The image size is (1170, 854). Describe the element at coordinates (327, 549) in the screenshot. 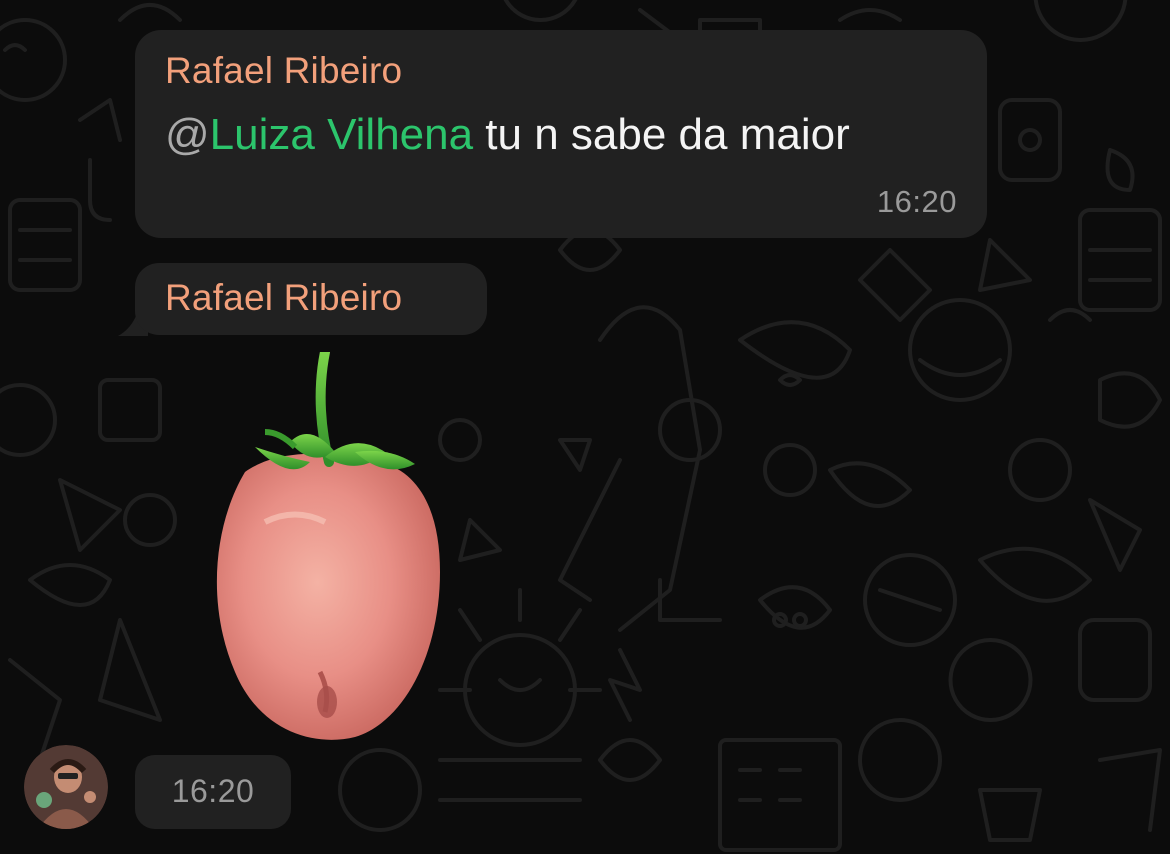

I see `strawberry-tongue-sticker` at that location.